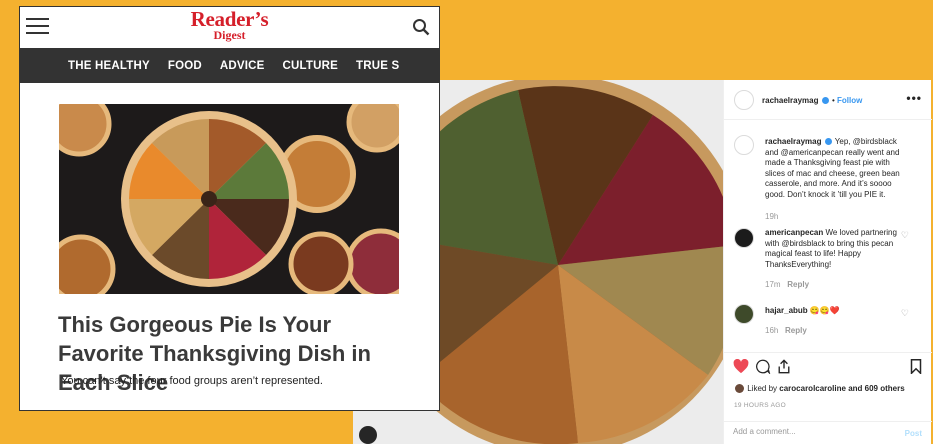 Image resolution: width=933 pixels, height=444 pixels. I want to click on rd-top-bar: Reader’s Digest, so click(229, 27).